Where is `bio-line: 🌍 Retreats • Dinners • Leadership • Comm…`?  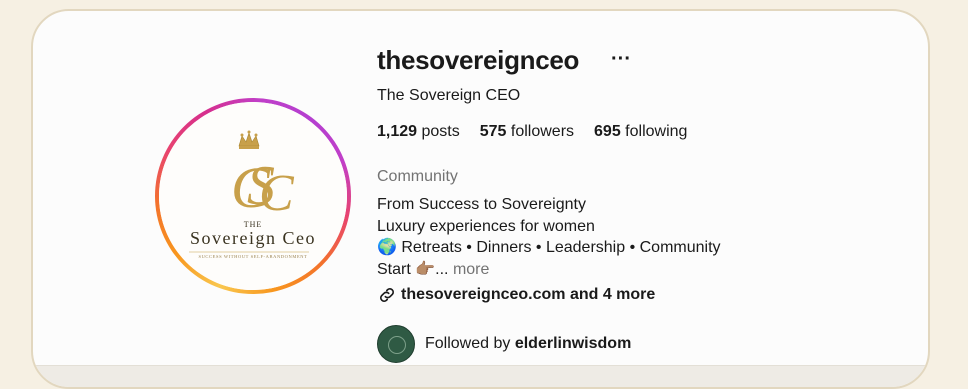
bio-line: 🌍 Retreats • Dinners • Leadership • Comm… is located at coordinates (549, 247).